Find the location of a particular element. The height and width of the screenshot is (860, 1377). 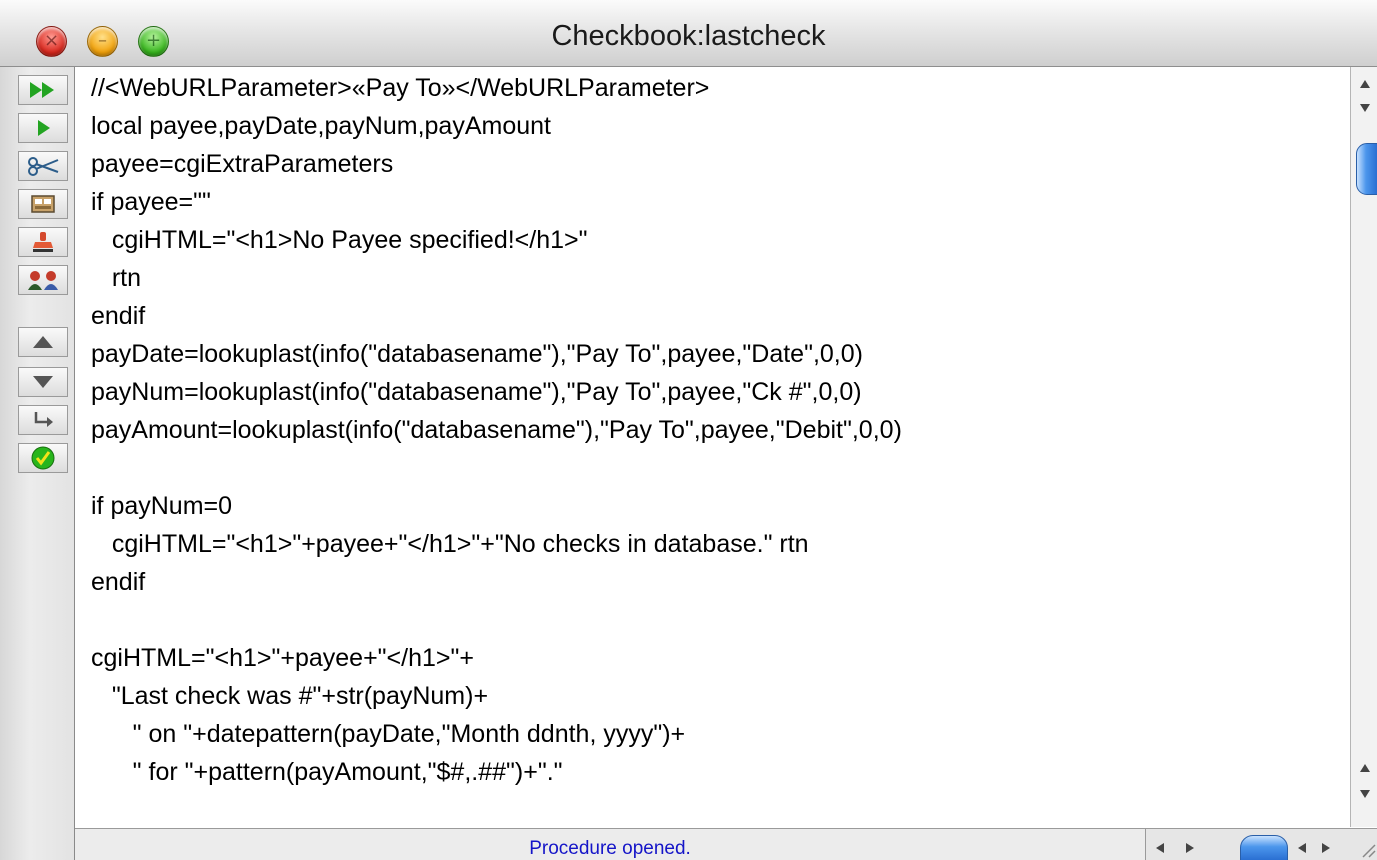

scroll-right-arrow is located at coordinates (1190, 848).